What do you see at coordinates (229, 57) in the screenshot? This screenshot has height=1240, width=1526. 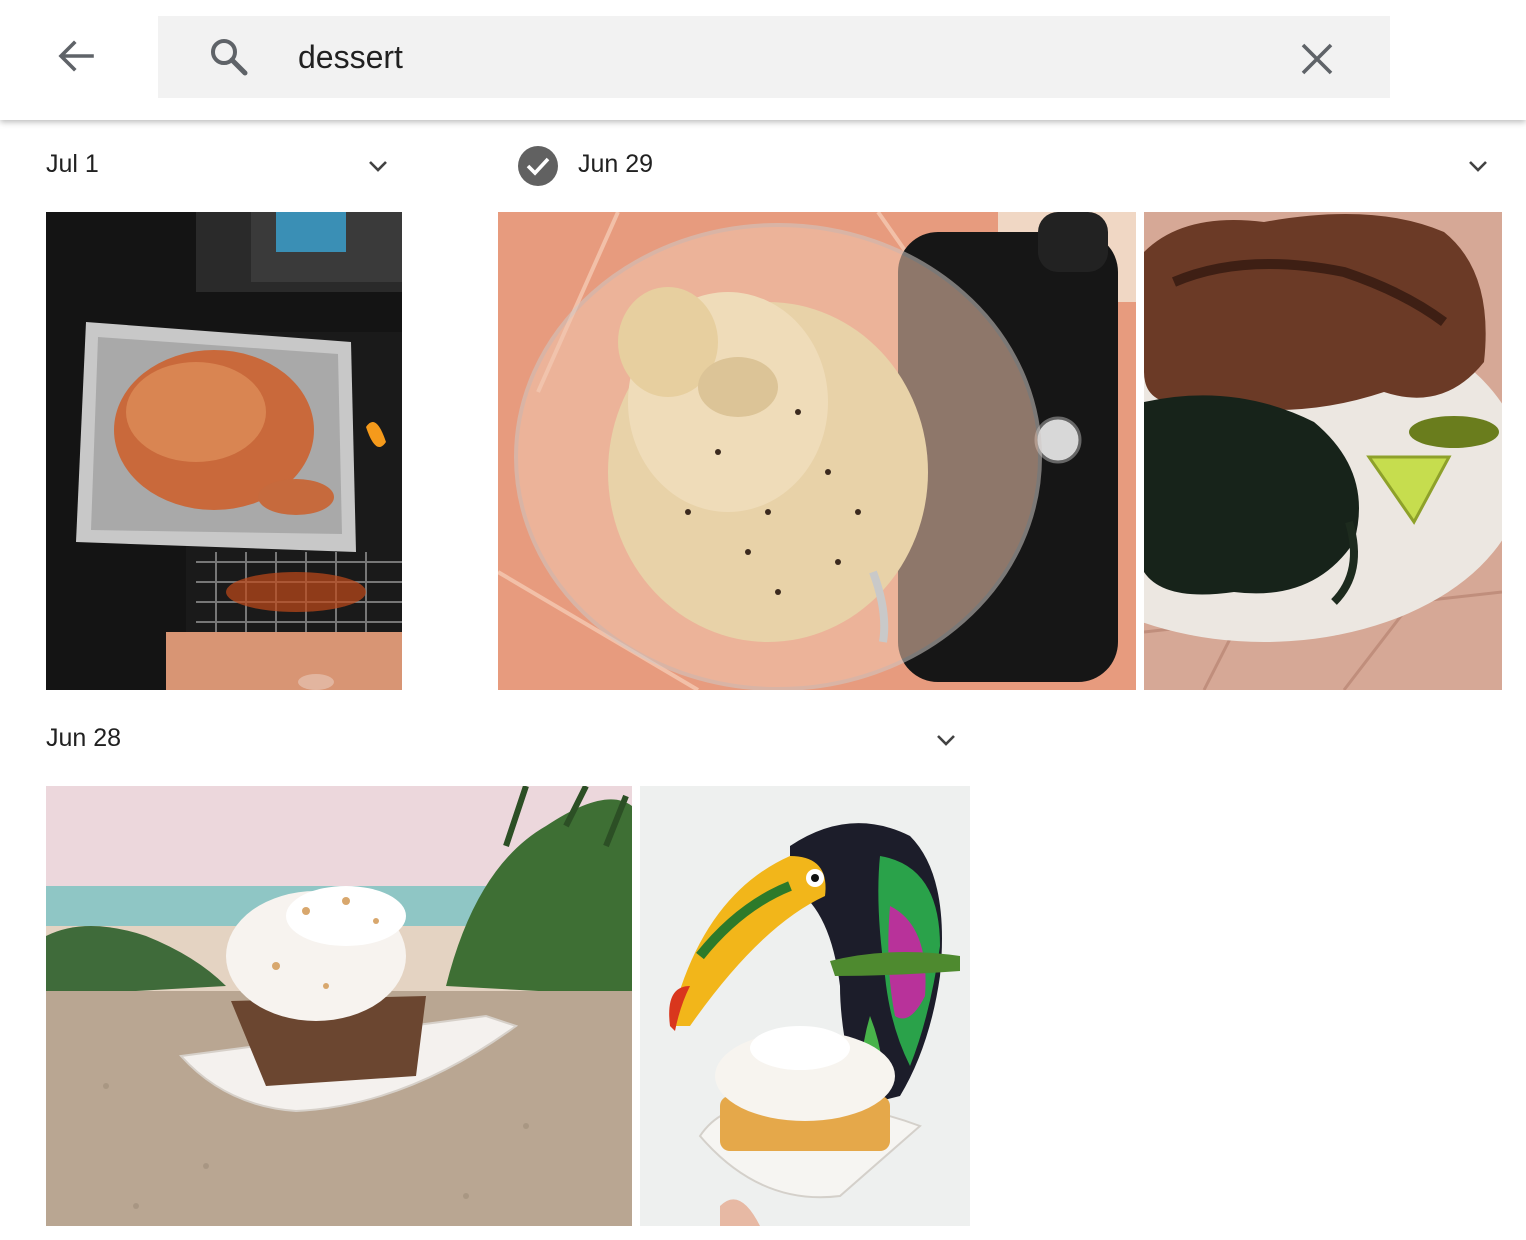 I see `search-icon` at bounding box center [229, 57].